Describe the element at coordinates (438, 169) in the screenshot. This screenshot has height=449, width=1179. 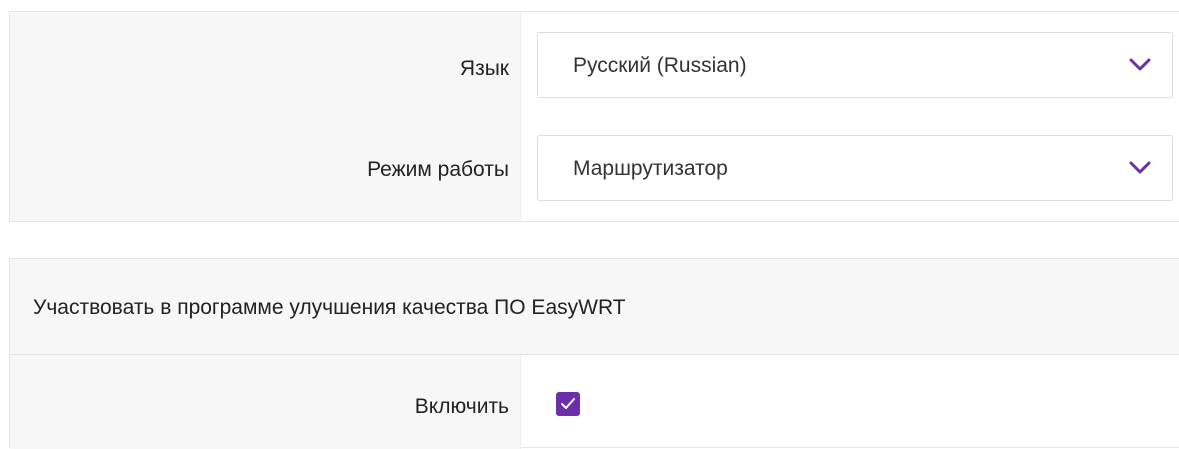
I see `mode-label: Режим работы` at that location.